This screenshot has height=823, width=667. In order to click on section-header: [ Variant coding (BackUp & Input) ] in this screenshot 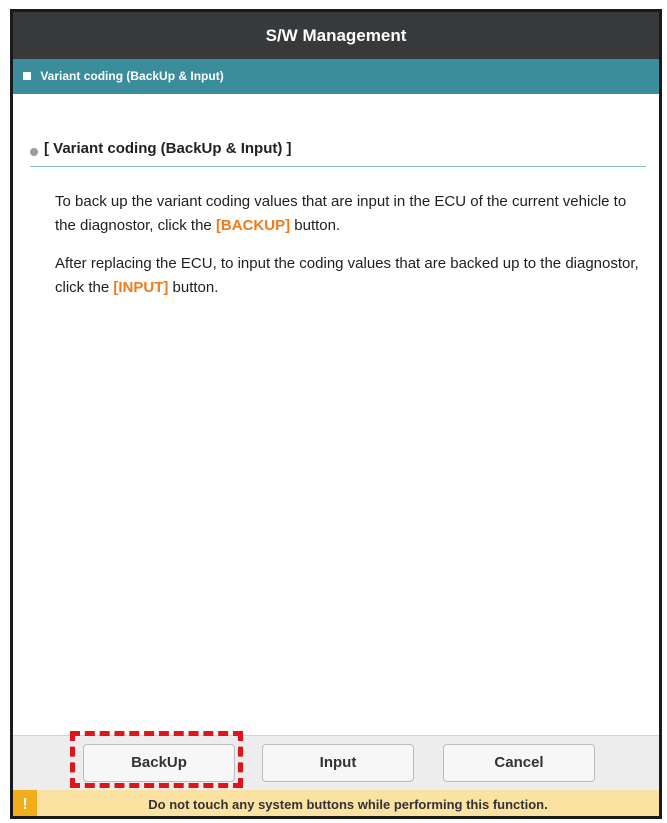, I will do `click(338, 153)`.